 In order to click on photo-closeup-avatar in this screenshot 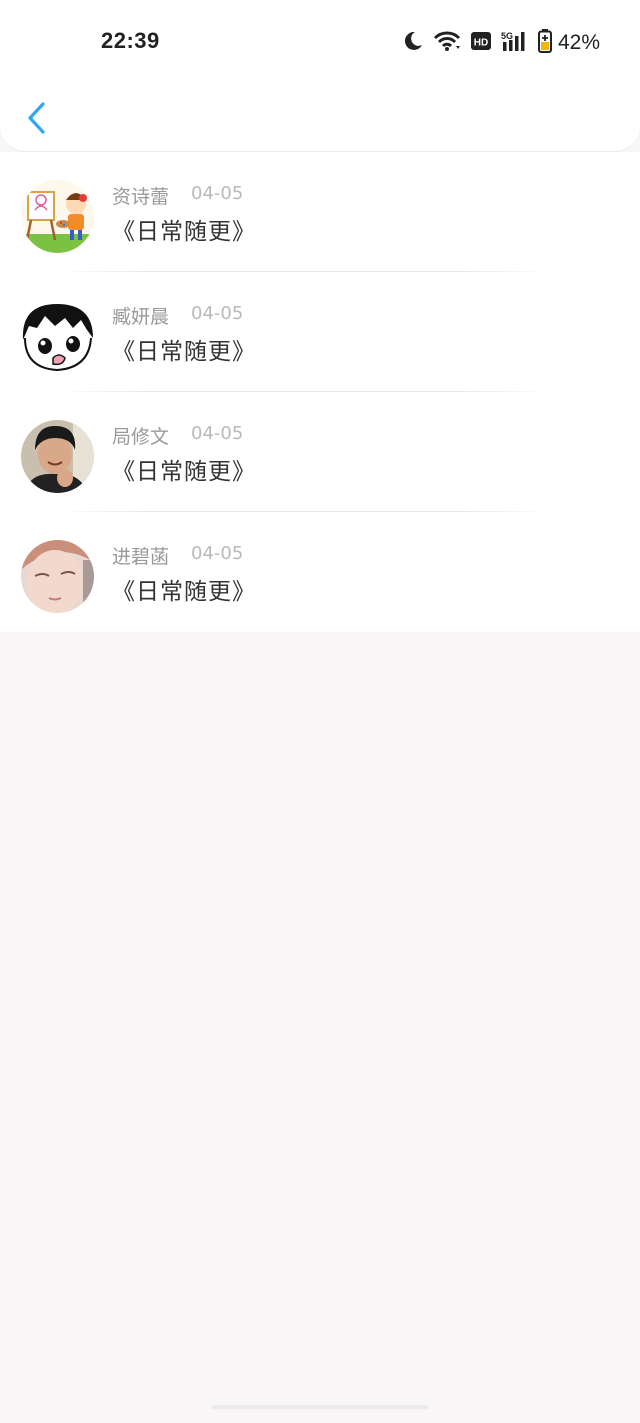, I will do `click(57, 576)`.